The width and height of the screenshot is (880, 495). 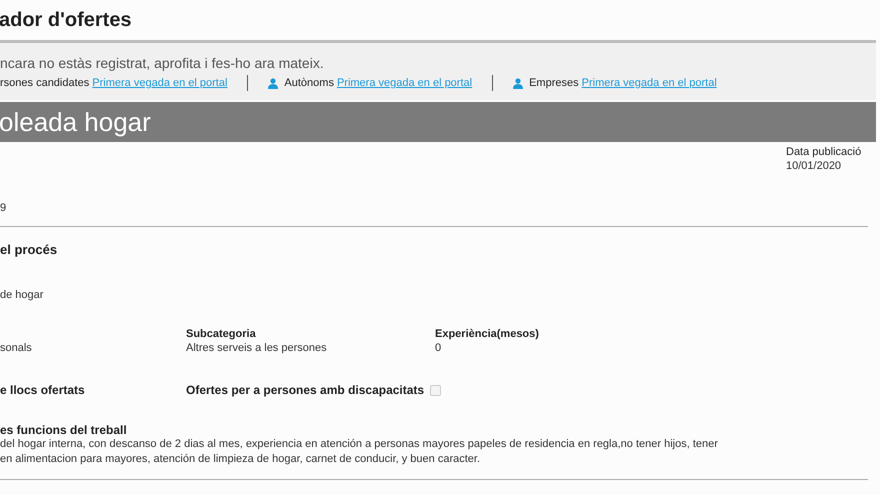 I want to click on link-label: Autònoms, so click(x=309, y=83).